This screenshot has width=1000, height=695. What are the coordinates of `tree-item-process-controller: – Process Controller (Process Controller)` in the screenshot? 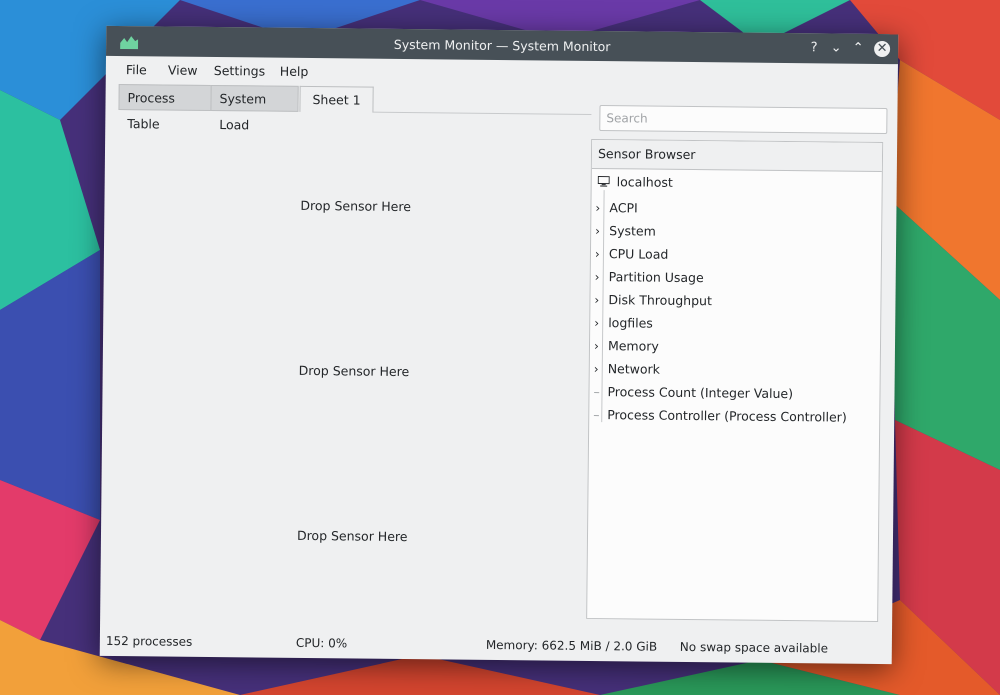 It's located at (720, 416).